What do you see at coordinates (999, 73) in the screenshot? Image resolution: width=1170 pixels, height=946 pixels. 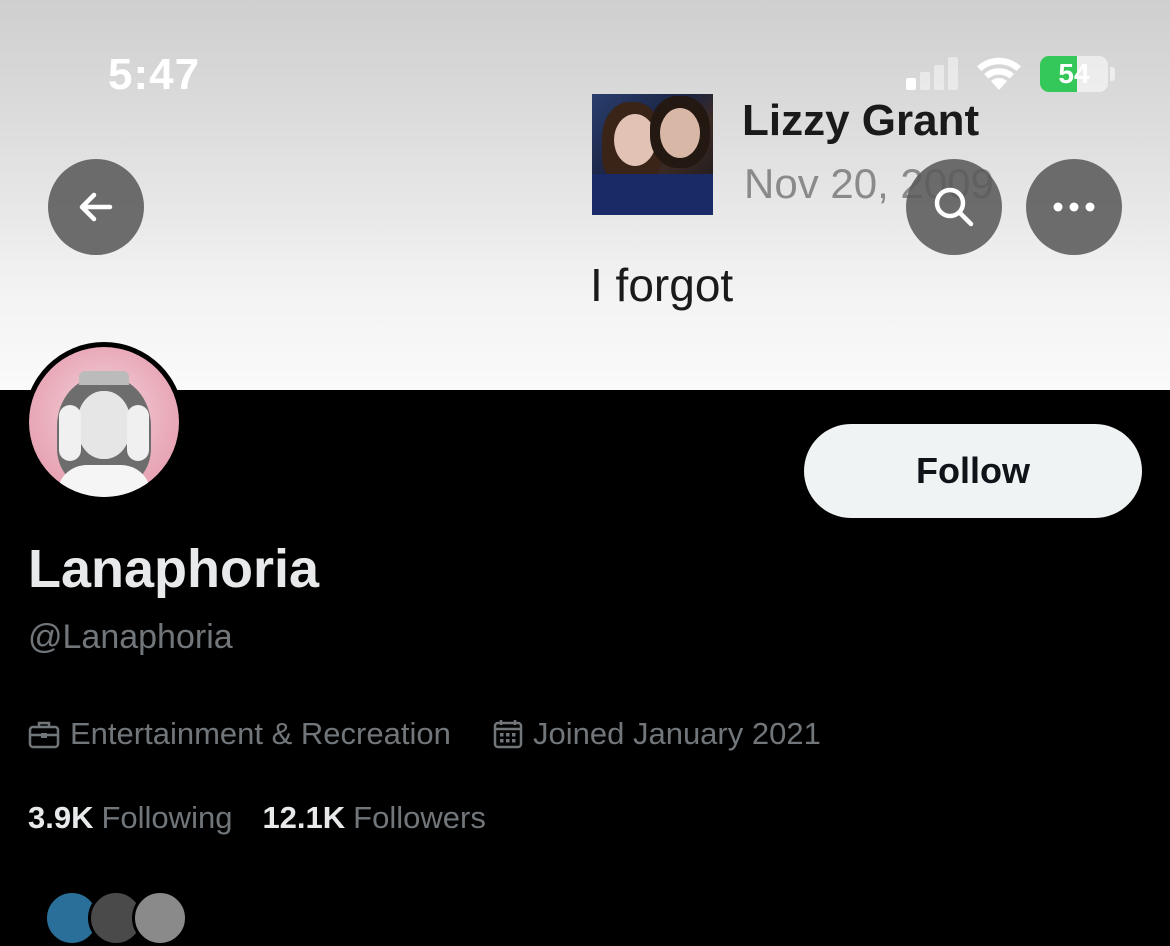 I see `wifi-icon` at bounding box center [999, 73].